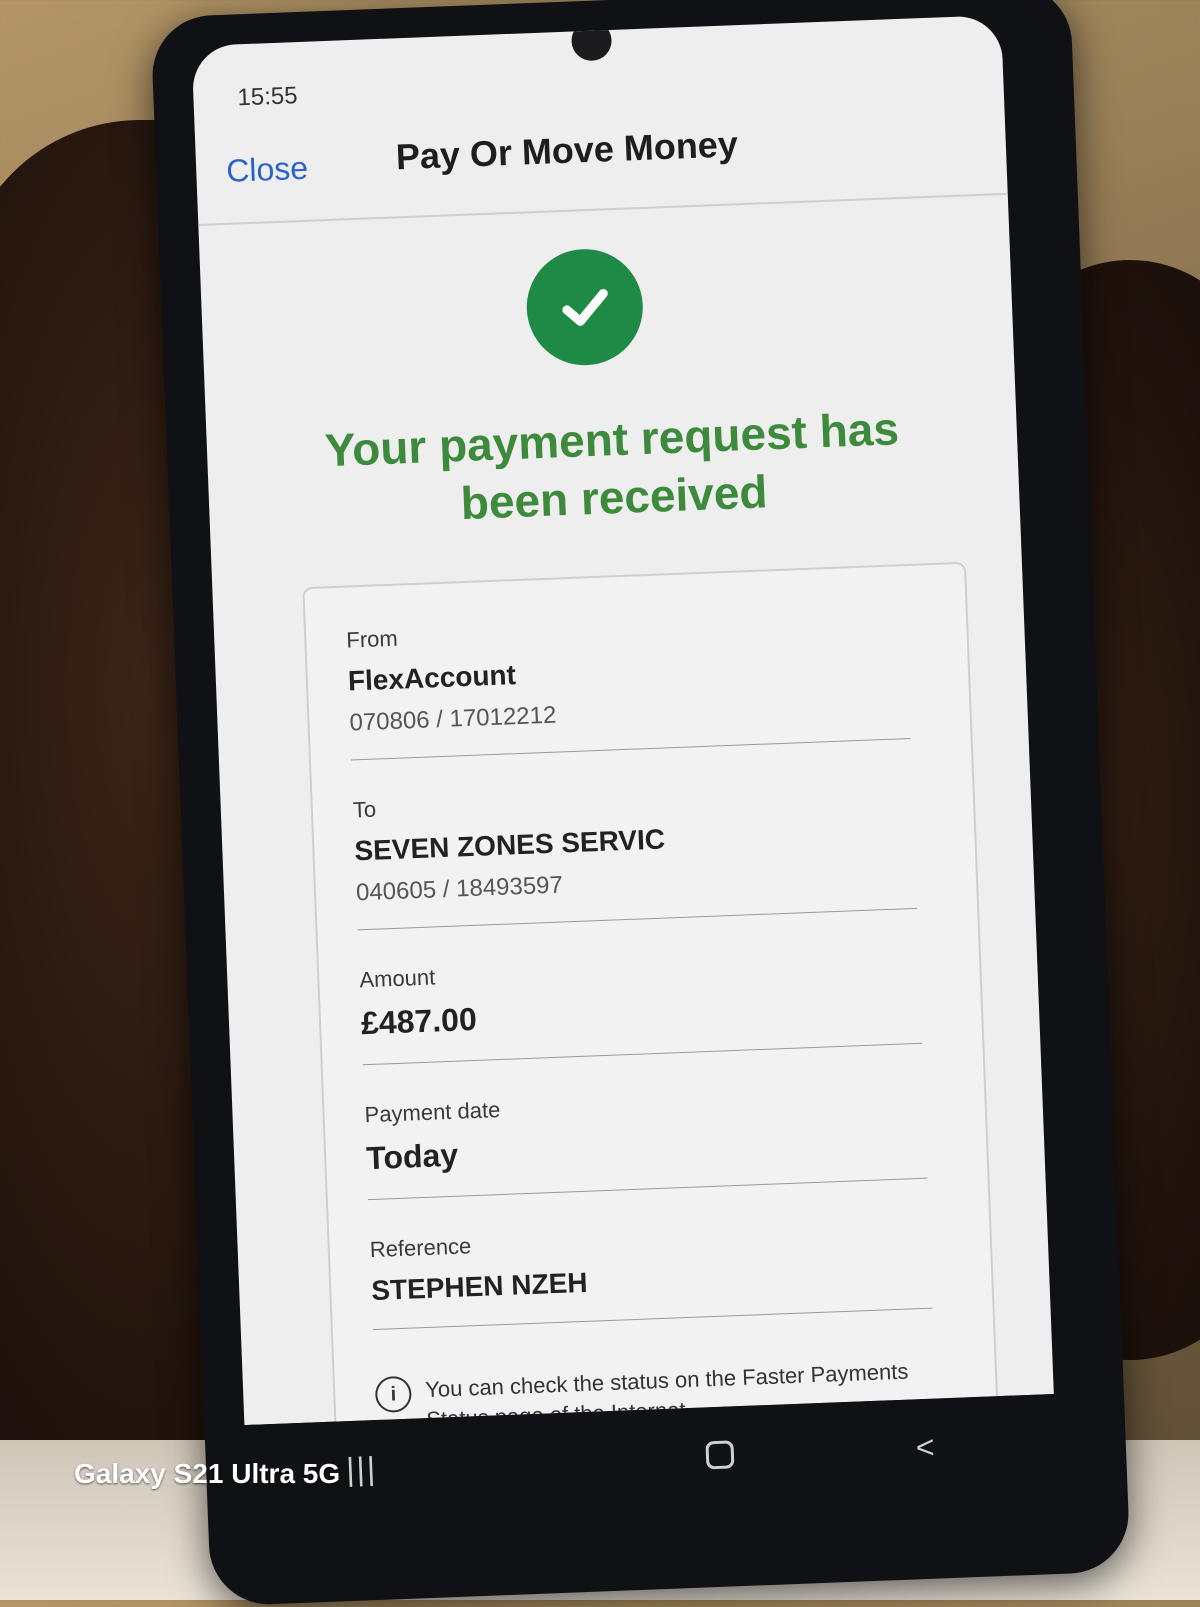  What do you see at coordinates (207, 1473) in the screenshot?
I see `camera-watermark: Galaxy S21 Ultra 5G` at bounding box center [207, 1473].